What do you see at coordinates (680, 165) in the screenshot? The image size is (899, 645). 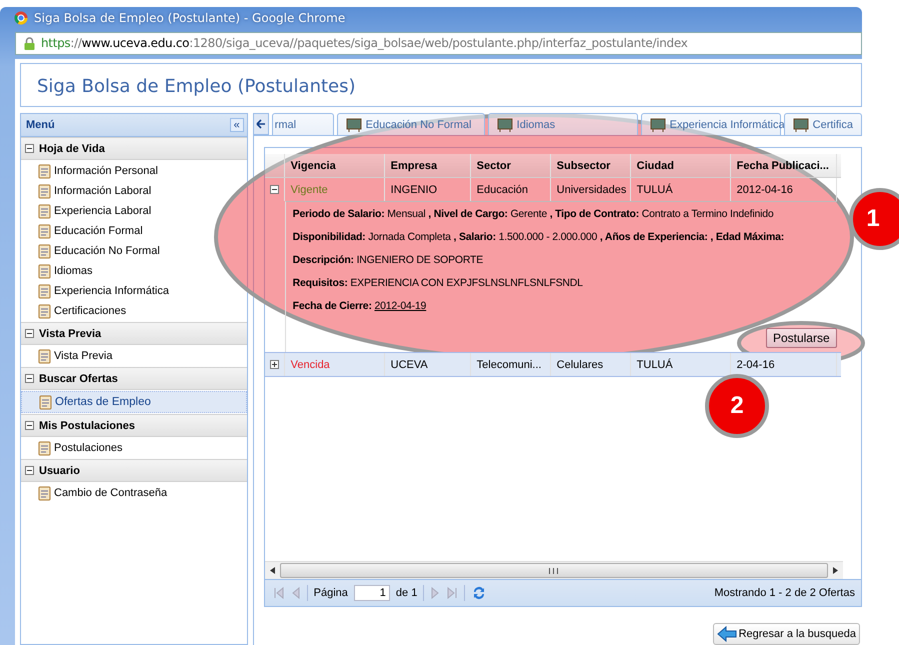 I see `column-header: Ciudad` at bounding box center [680, 165].